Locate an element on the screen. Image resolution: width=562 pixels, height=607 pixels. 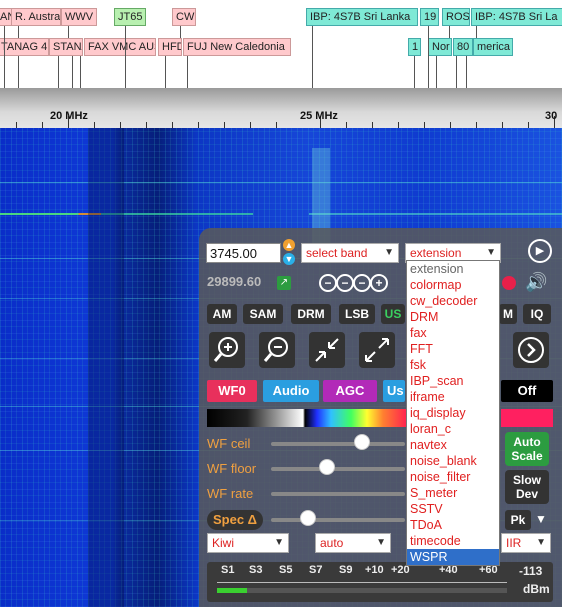
colormap-bar is located at coordinates (307, 418).